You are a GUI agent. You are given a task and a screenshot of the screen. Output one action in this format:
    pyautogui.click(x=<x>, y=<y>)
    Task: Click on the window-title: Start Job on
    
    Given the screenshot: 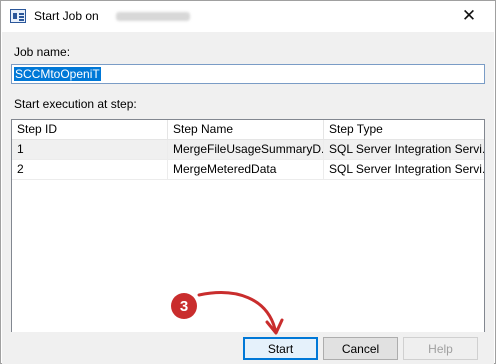 What is the action you would take?
    pyautogui.click(x=66, y=16)
    